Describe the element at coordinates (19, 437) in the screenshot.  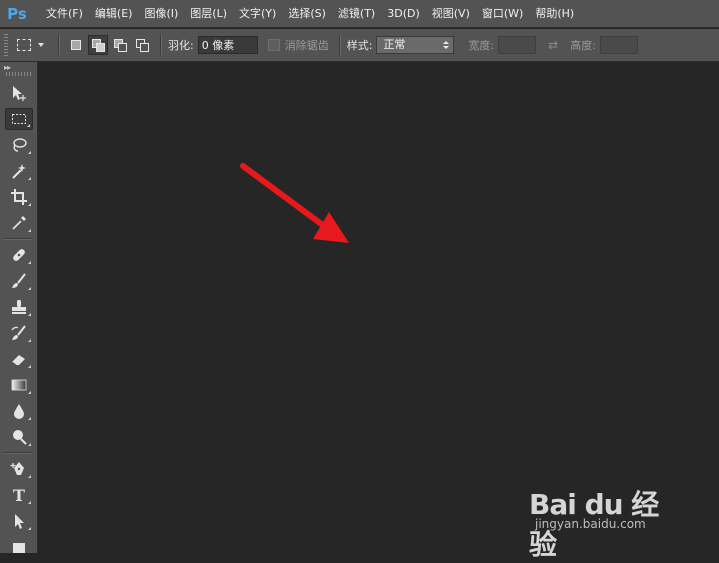
I see `dodge-icon` at that location.